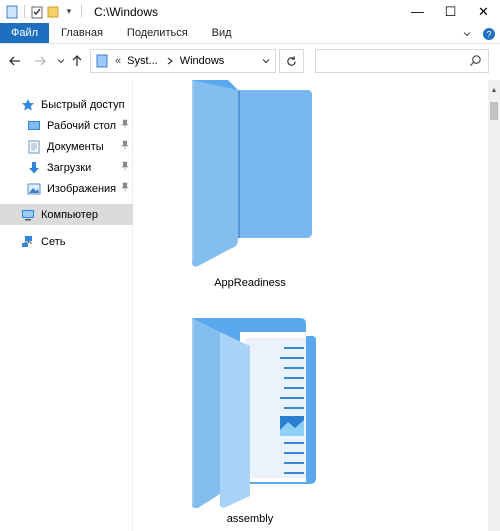 Image resolution: width=500 pixels, height=531 pixels. I want to click on sidebar-item-quick-access: Быстрый доступ, so click(66, 104).